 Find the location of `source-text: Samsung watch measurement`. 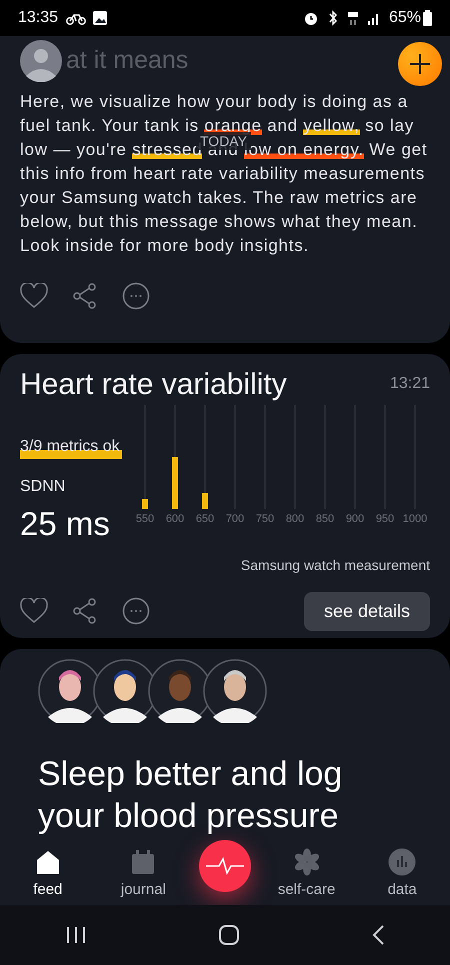

source-text: Samsung watch measurement is located at coordinates (335, 565).